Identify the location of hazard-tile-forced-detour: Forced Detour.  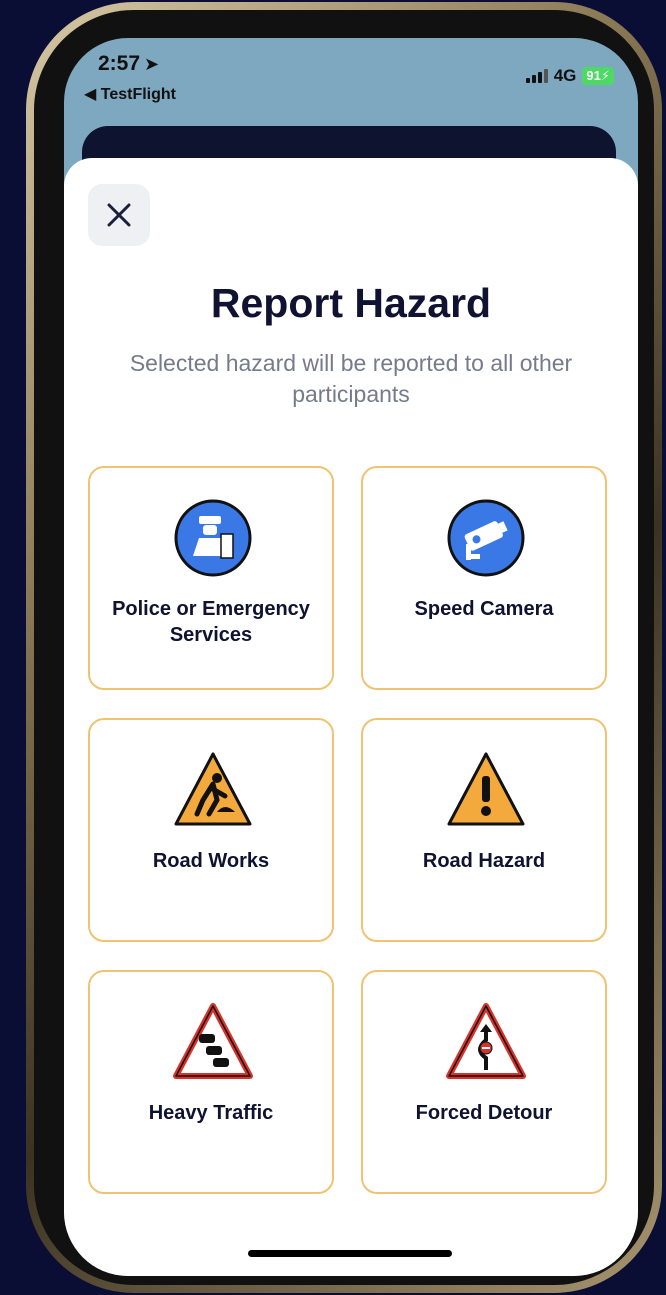
(484, 1082).